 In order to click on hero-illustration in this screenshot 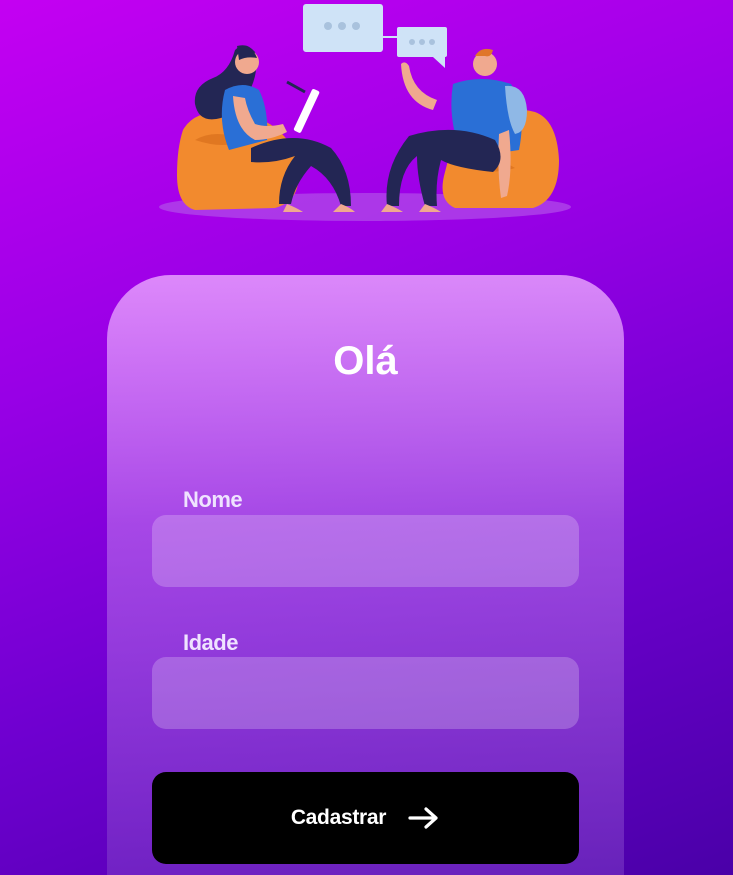, I will do `click(365, 114)`.